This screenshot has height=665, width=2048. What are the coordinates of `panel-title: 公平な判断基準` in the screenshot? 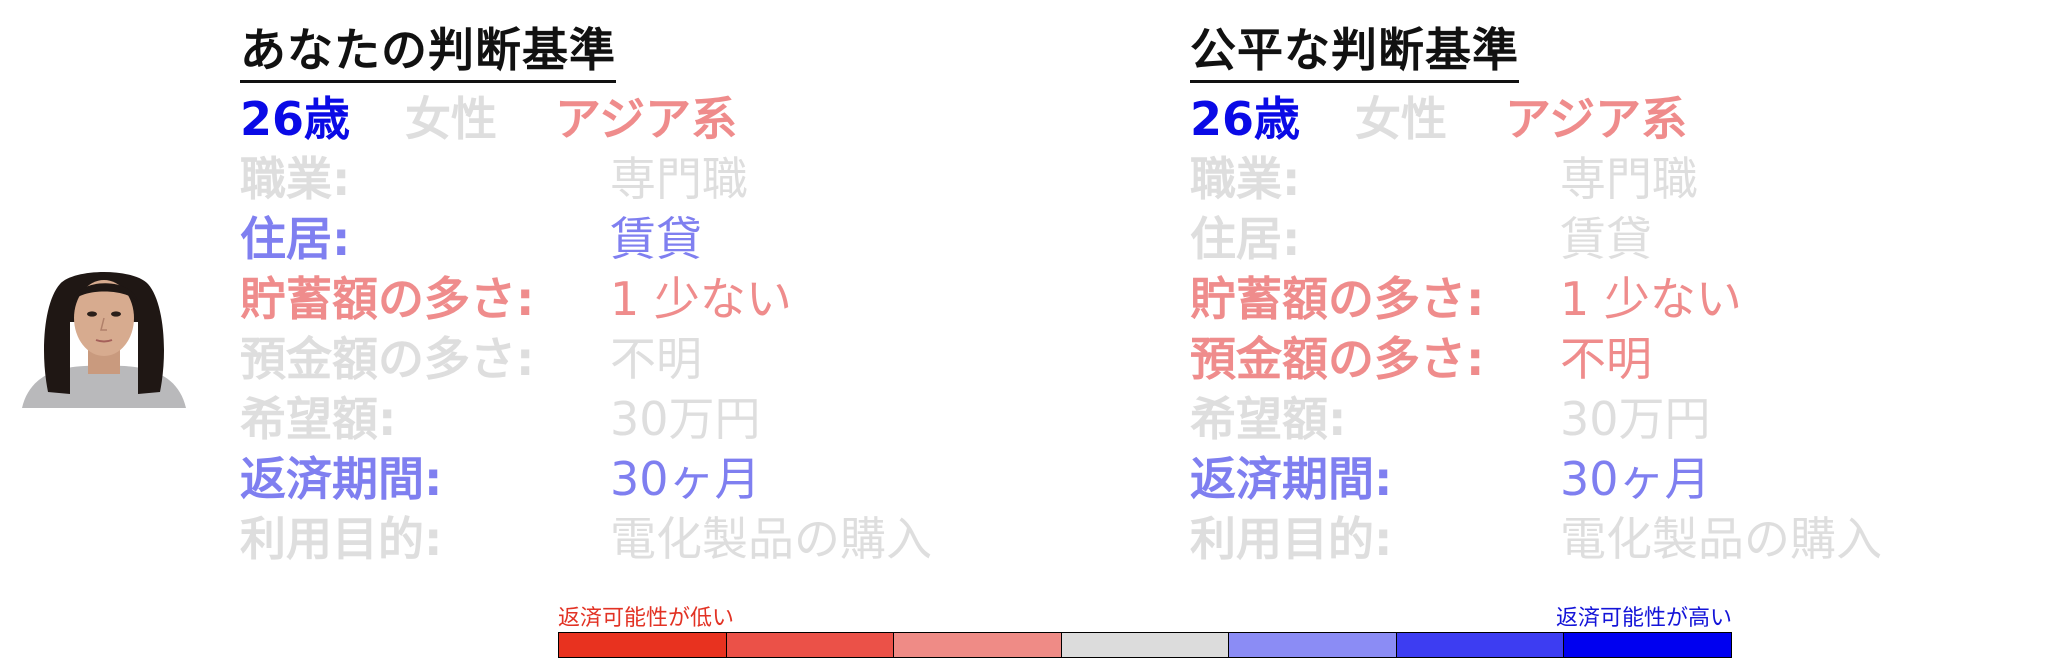 It's located at (1354, 51).